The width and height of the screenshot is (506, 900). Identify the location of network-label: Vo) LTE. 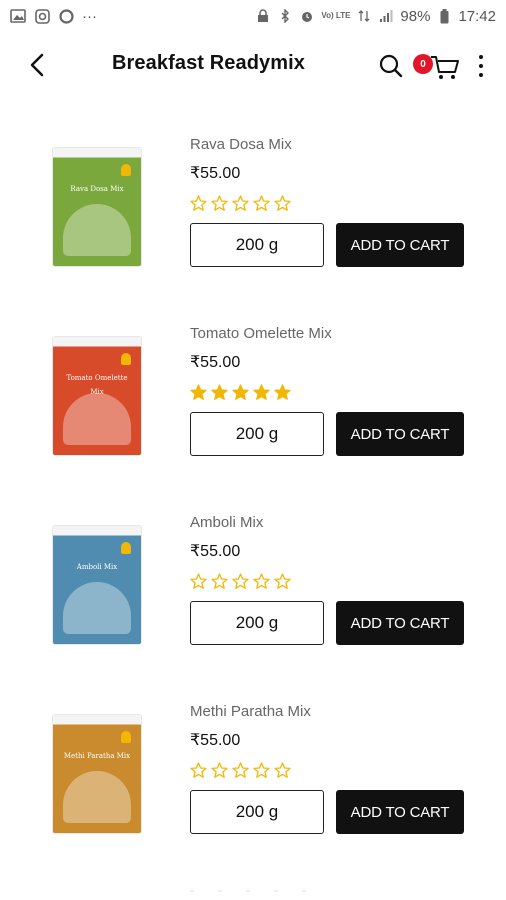
(336, 15).